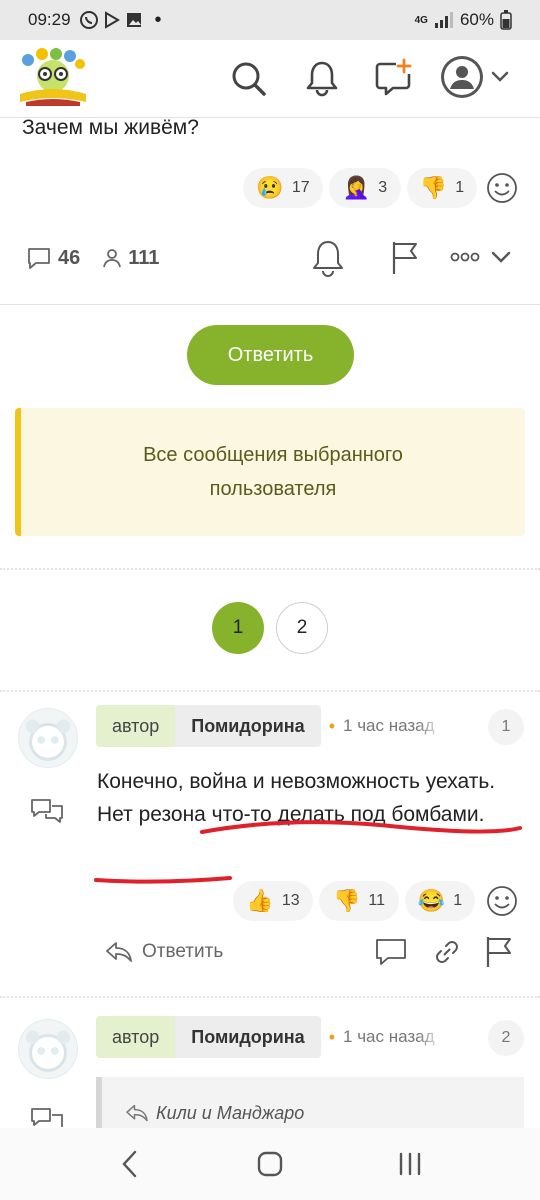 The image size is (540, 1200). Describe the element at coordinates (328, 258) in the screenshot. I see `subscribe-bell-icon` at that location.